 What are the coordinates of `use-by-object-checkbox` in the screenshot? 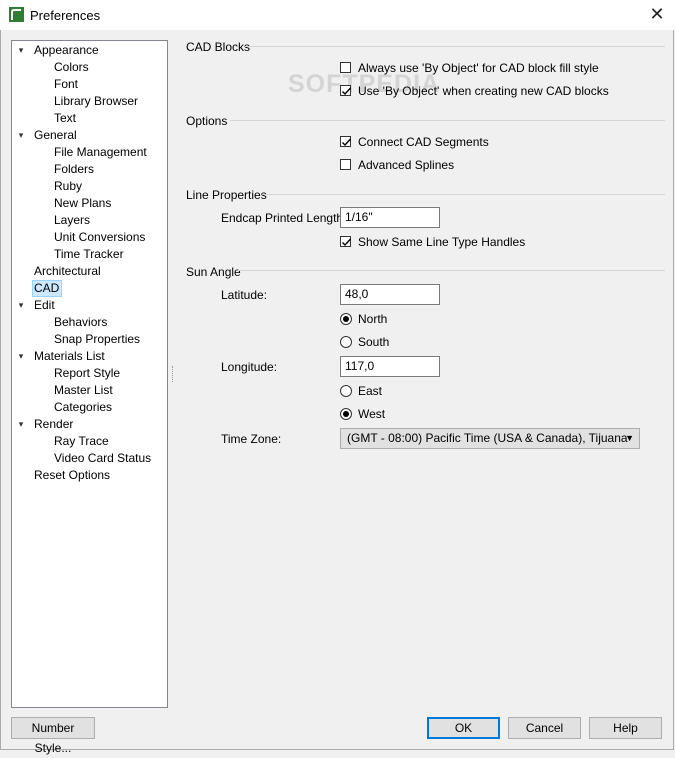 It's located at (346, 90).